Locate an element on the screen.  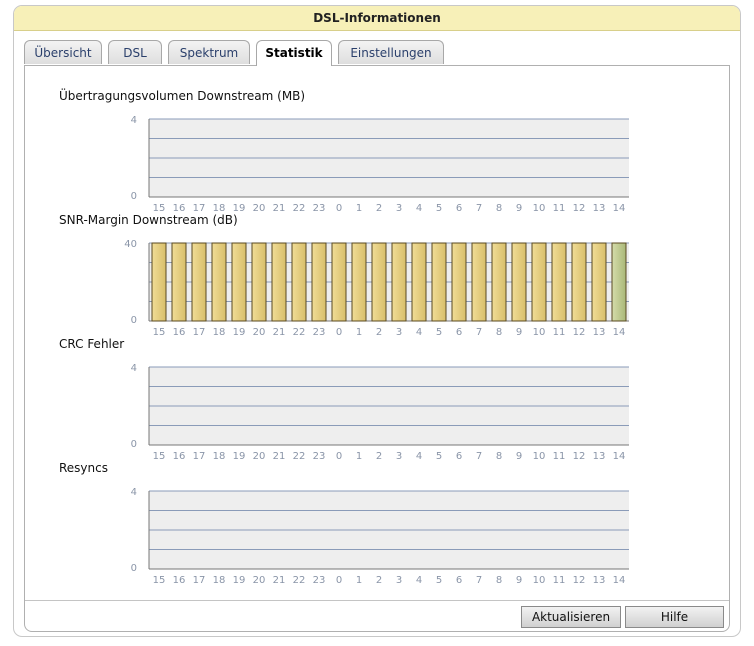
chart-title-crc: CRC Fehler is located at coordinates (92, 344).